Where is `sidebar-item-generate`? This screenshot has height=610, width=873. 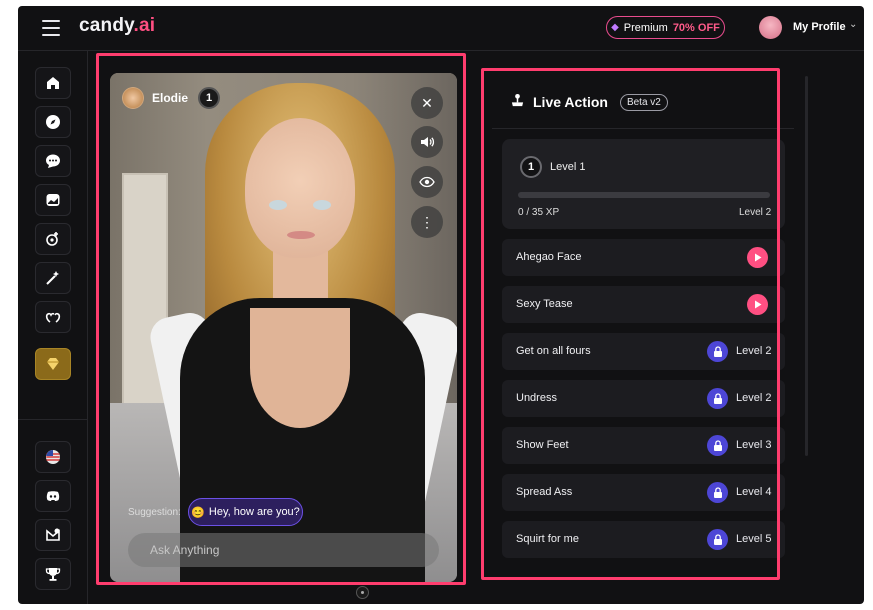 sidebar-item-generate is located at coordinates (53, 278).